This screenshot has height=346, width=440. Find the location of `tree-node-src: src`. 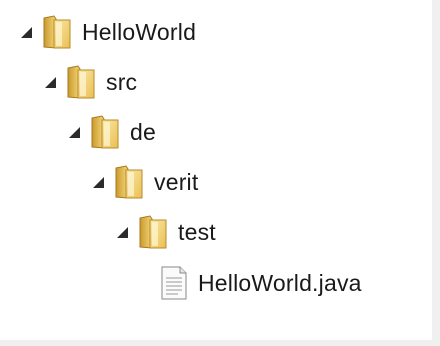

tree-node-src: src is located at coordinates (89, 82).